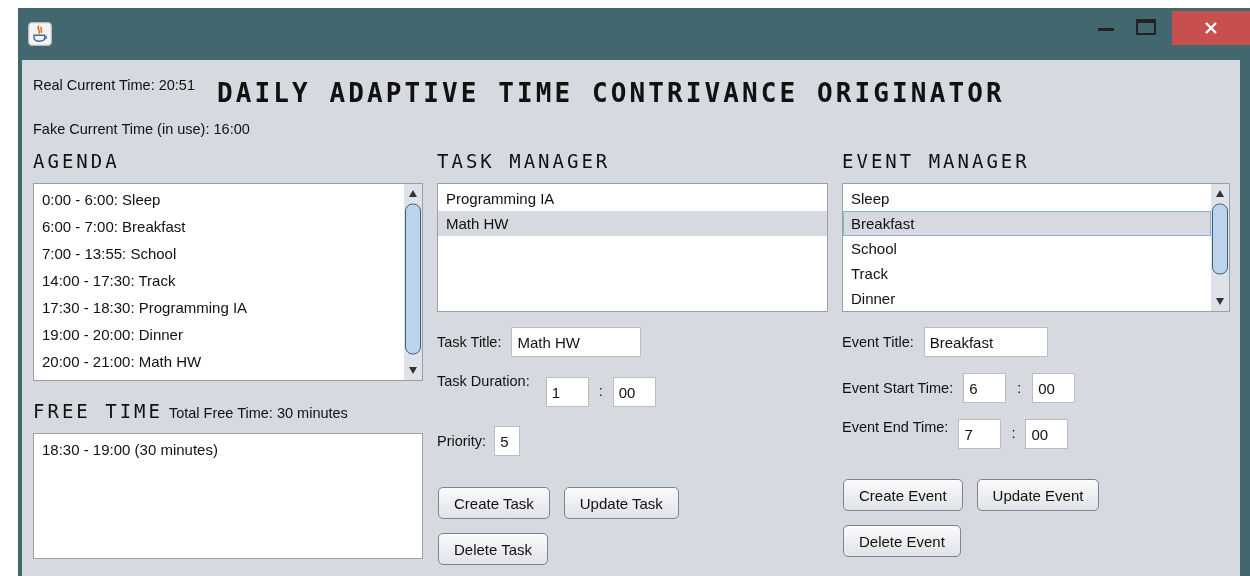 Image resolution: width=1250 pixels, height=576 pixels. What do you see at coordinates (524, 161) in the screenshot?
I see `section-heading: TASK MANAGER` at bounding box center [524, 161].